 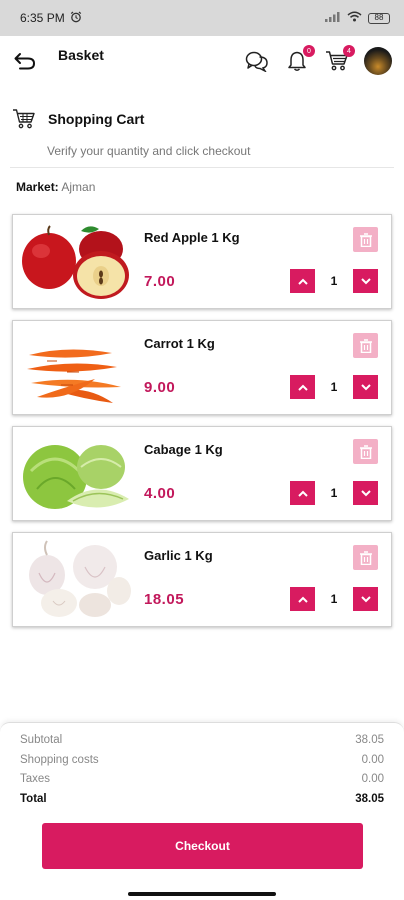 What do you see at coordinates (378, 61) in the screenshot?
I see `avatar` at bounding box center [378, 61].